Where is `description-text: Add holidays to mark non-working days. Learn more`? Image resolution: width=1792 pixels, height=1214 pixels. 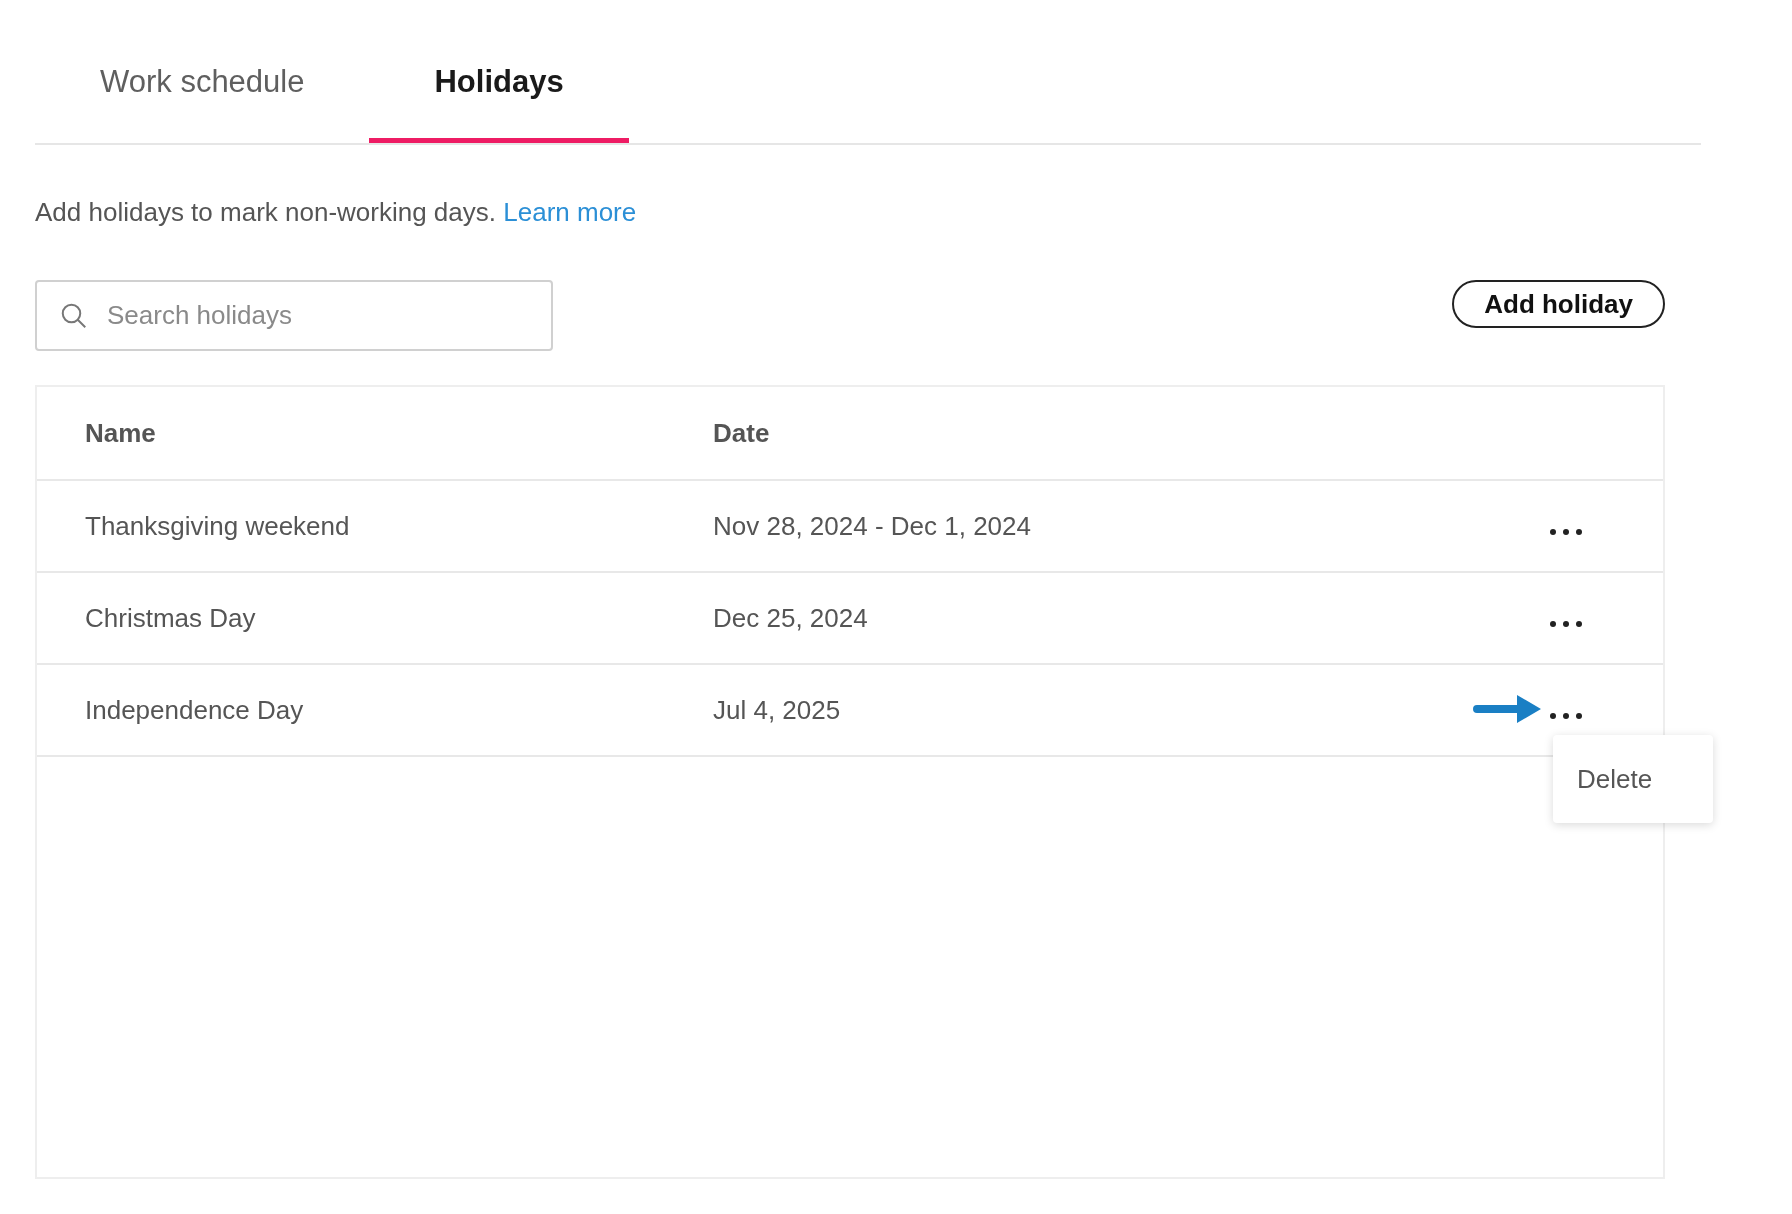 description-text: Add holidays to mark non-working days. Learn more is located at coordinates (336, 212).